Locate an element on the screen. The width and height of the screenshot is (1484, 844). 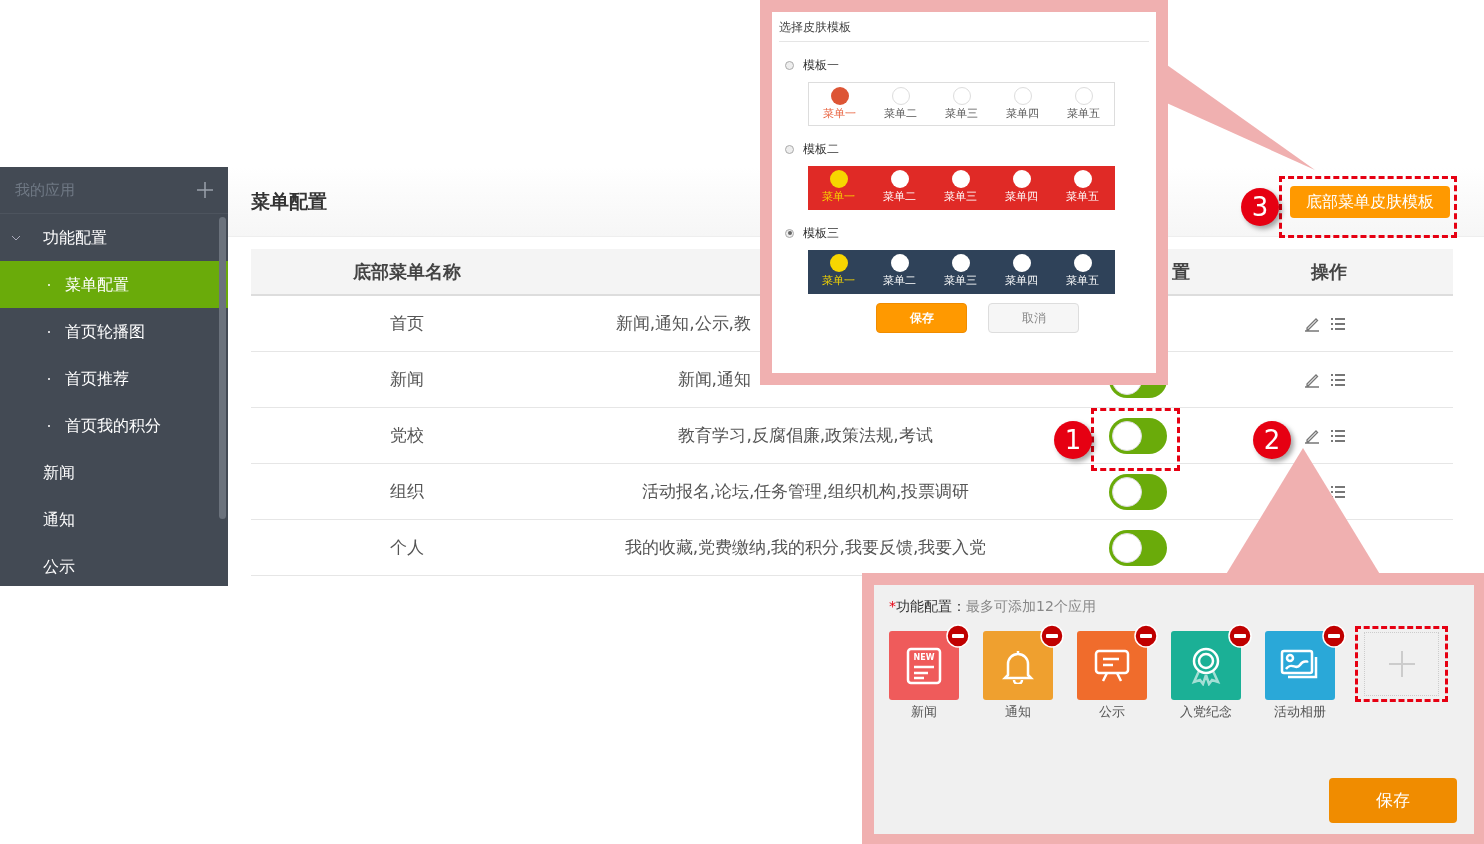
cancel-button: 取消 is located at coordinates (1033, 318).